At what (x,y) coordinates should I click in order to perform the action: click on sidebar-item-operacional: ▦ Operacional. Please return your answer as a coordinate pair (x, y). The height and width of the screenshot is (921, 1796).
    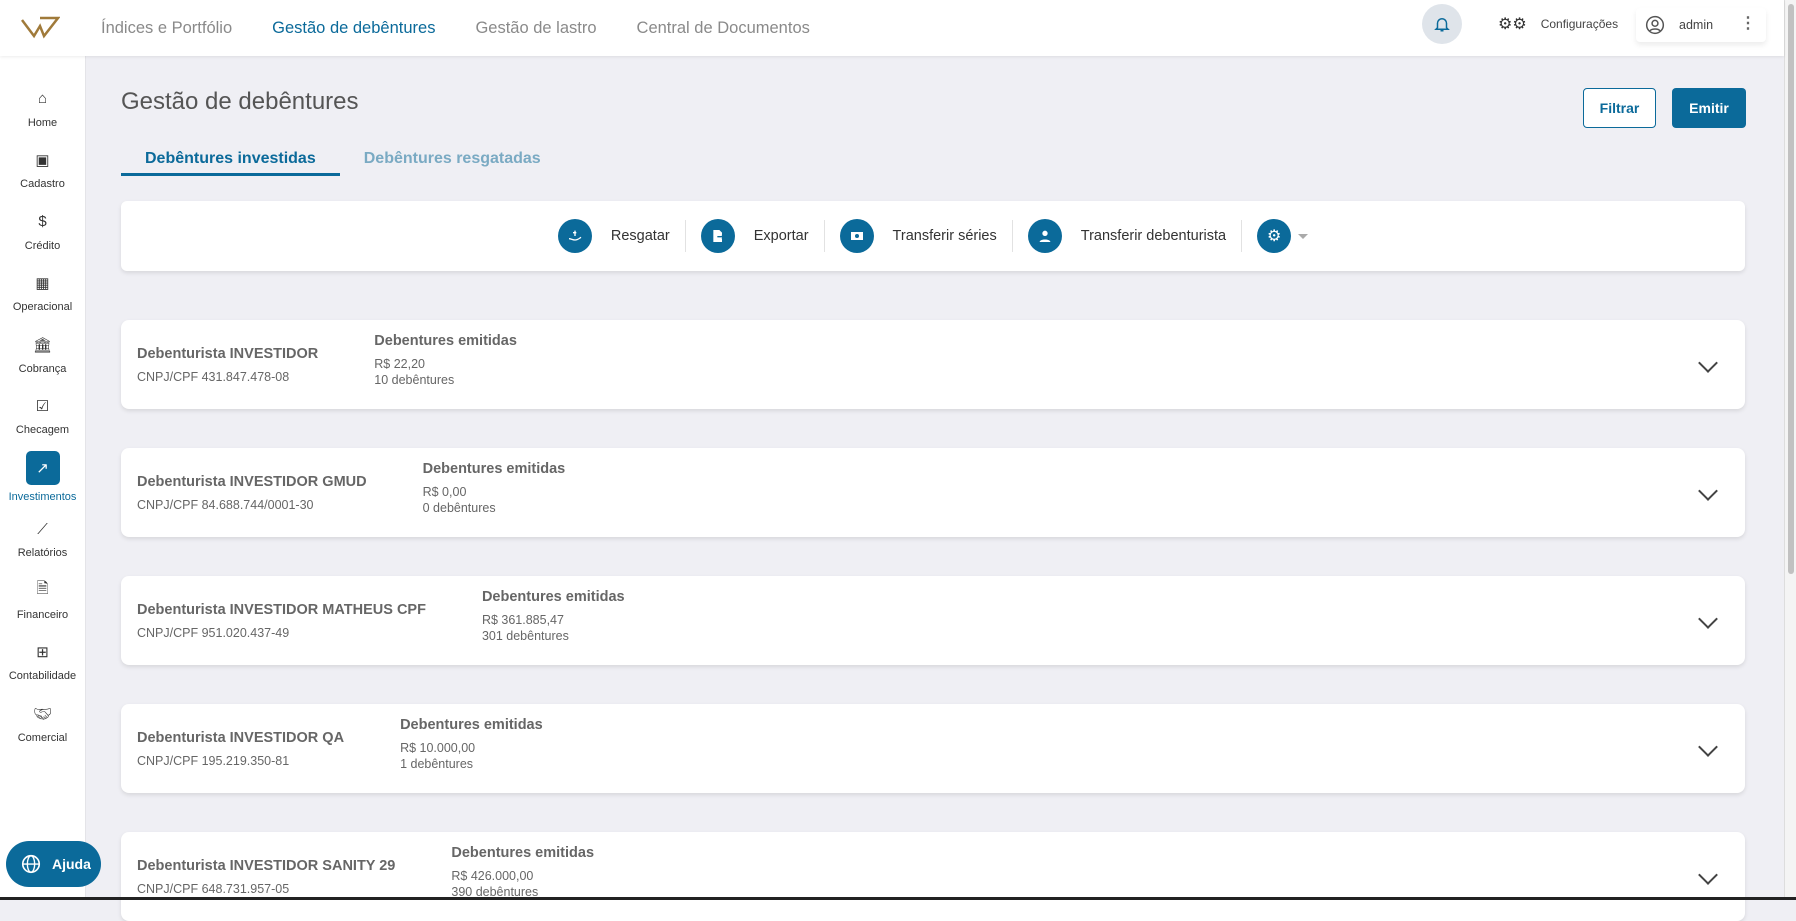
    Looking at the image, I should click on (42, 293).